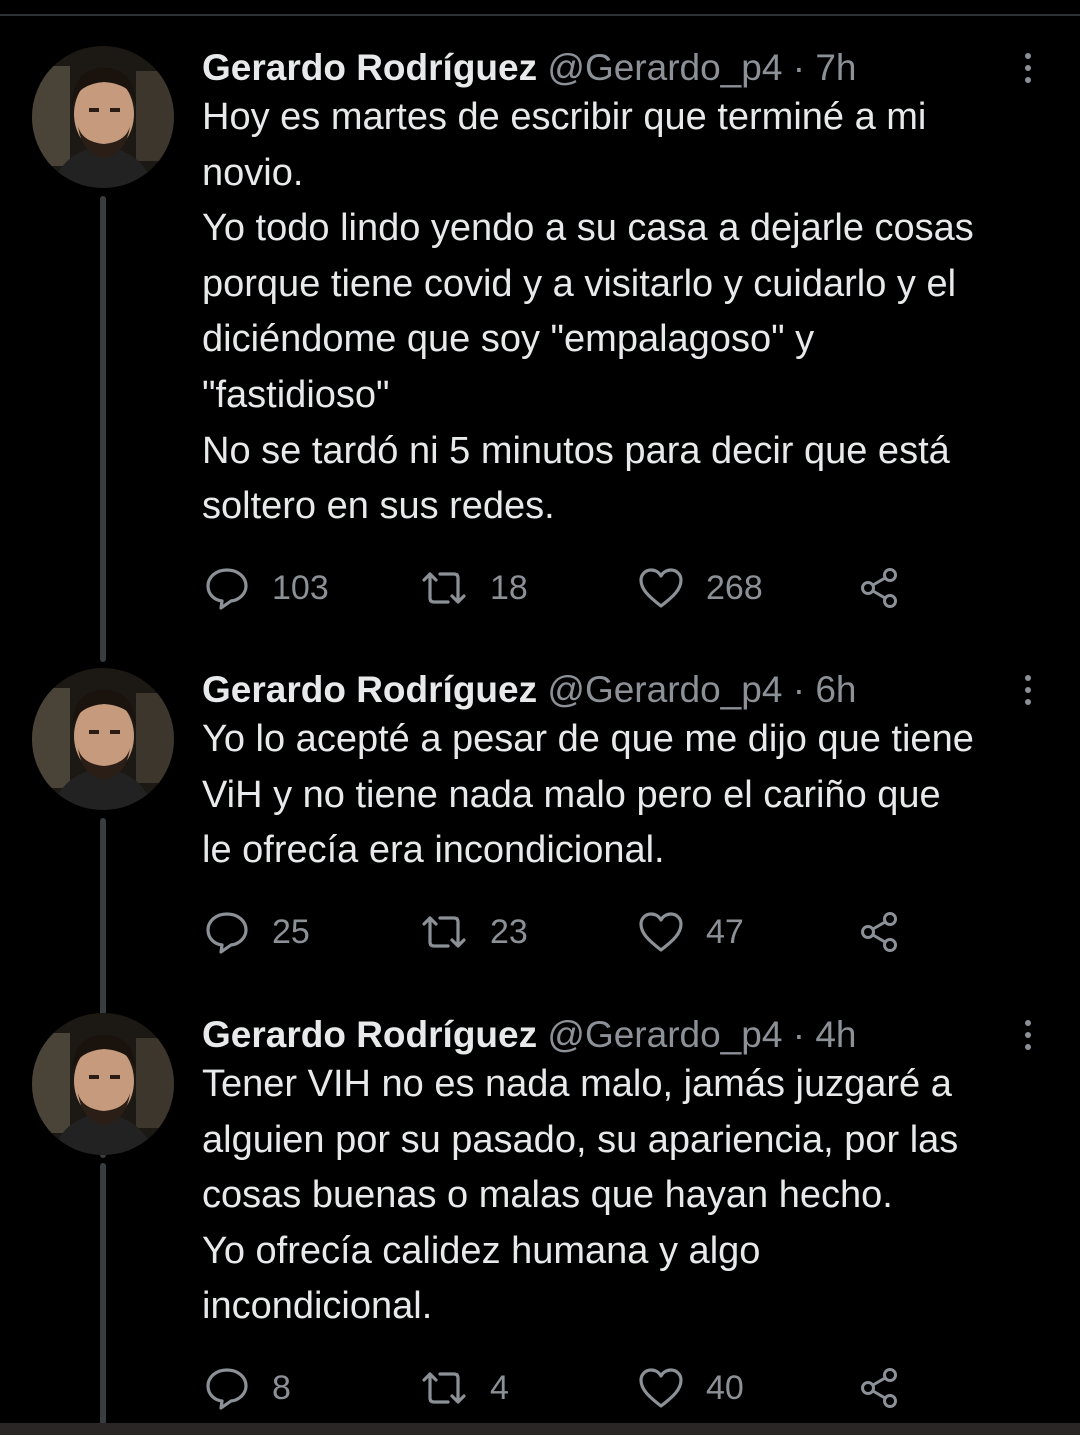  Describe the element at coordinates (540, 588) in the screenshot. I see `action-bar: 103 18 268` at that location.